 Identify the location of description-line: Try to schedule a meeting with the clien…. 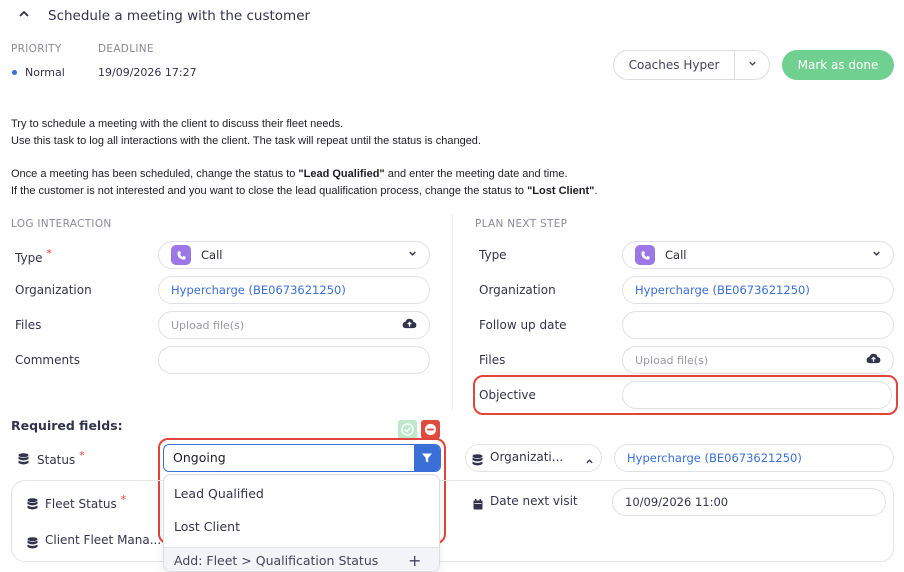
(177, 124).